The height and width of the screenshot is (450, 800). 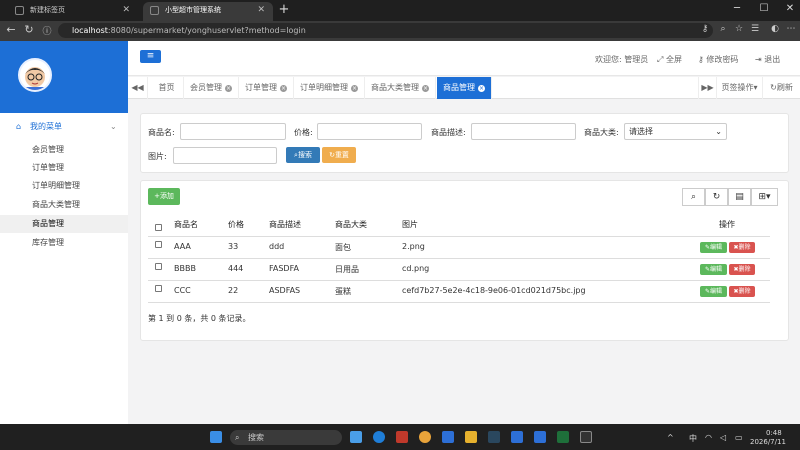 I want to click on tabs-scroll-right-button: ▶▶, so click(x=707, y=88).